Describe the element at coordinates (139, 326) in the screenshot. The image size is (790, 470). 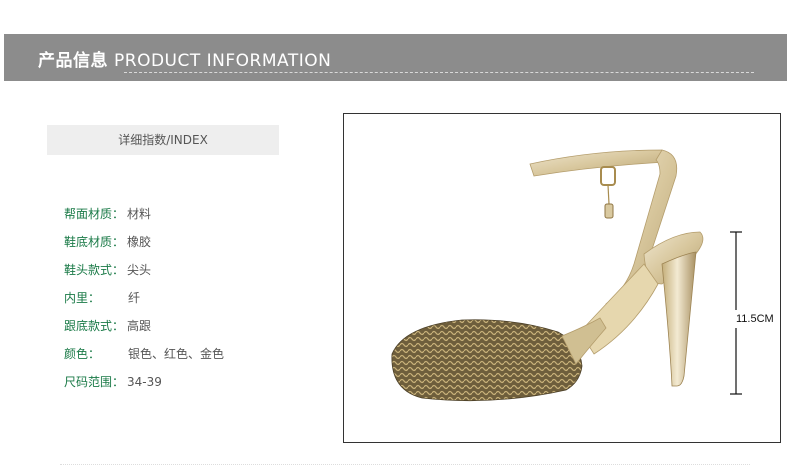
I see `spec-value: 高跟` at that location.